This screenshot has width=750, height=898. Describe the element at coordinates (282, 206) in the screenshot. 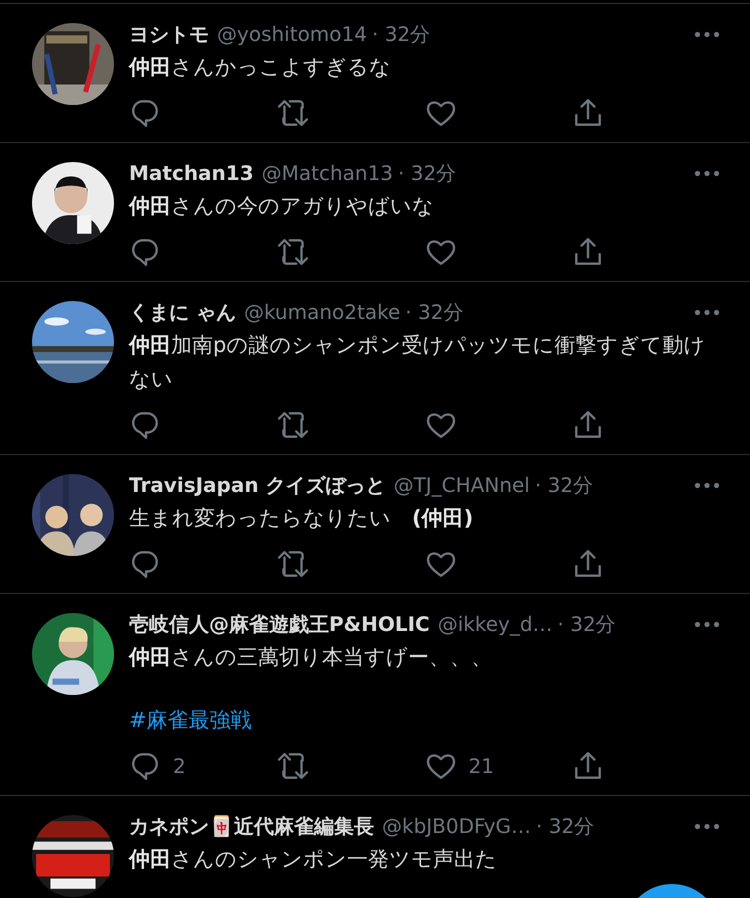

I see `tweet-text: 仲田さんの今のアガりやばいな` at that location.